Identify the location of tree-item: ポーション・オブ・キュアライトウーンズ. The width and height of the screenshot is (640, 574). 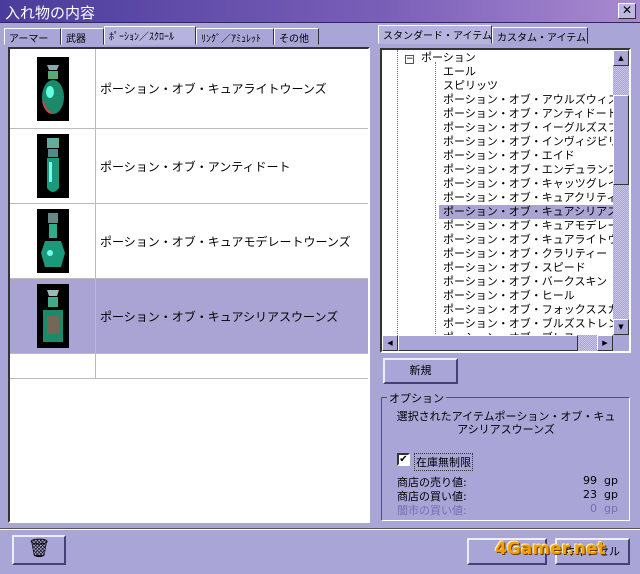
(534, 240).